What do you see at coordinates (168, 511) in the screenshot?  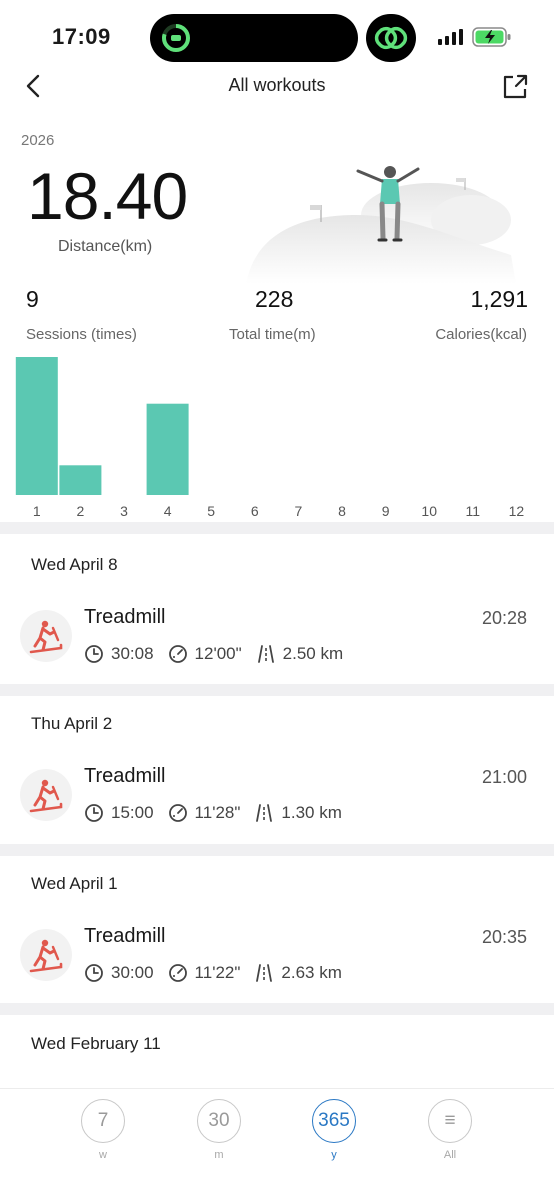 I see `chart-x-tick-label: 4` at bounding box center [168, 511].